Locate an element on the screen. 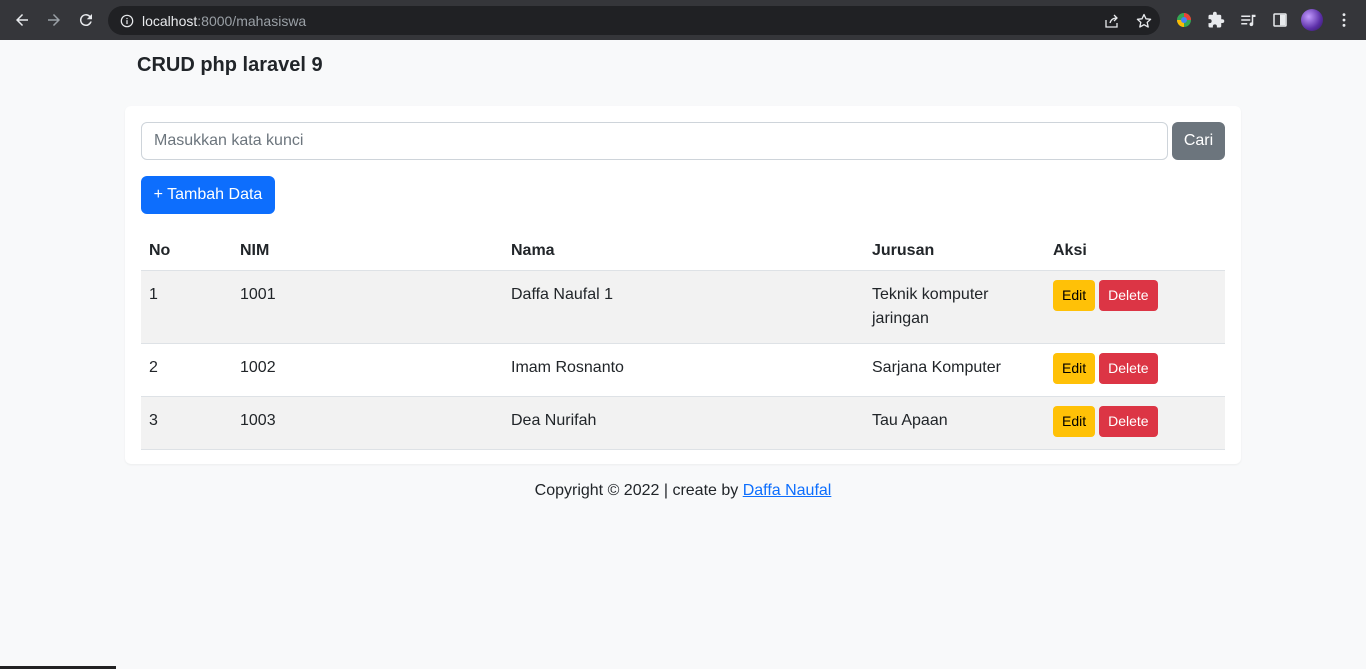  header-nama: Nama is located at coordinates (683, 250).